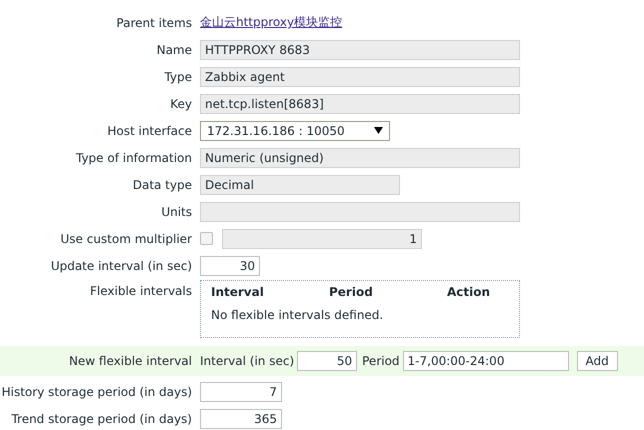 This screenshot has height=430, width=644. Describe the element at coordinates (360, 158) in the screenshot. I see `text-field: Numeric (unsigned)` at that location.